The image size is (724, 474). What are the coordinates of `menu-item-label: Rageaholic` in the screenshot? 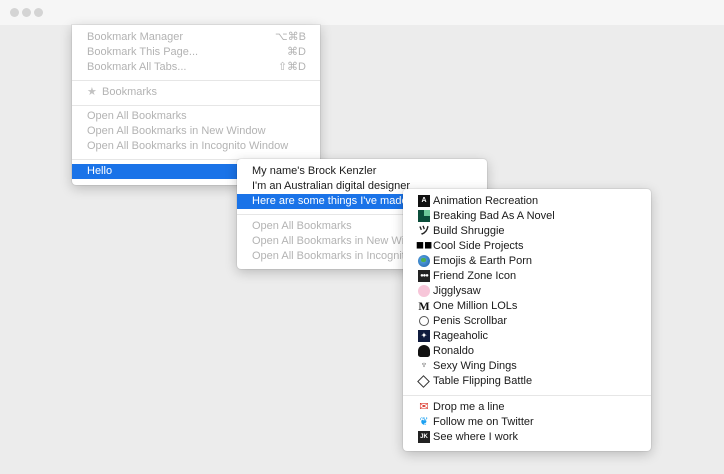 It's located at (461, 336).